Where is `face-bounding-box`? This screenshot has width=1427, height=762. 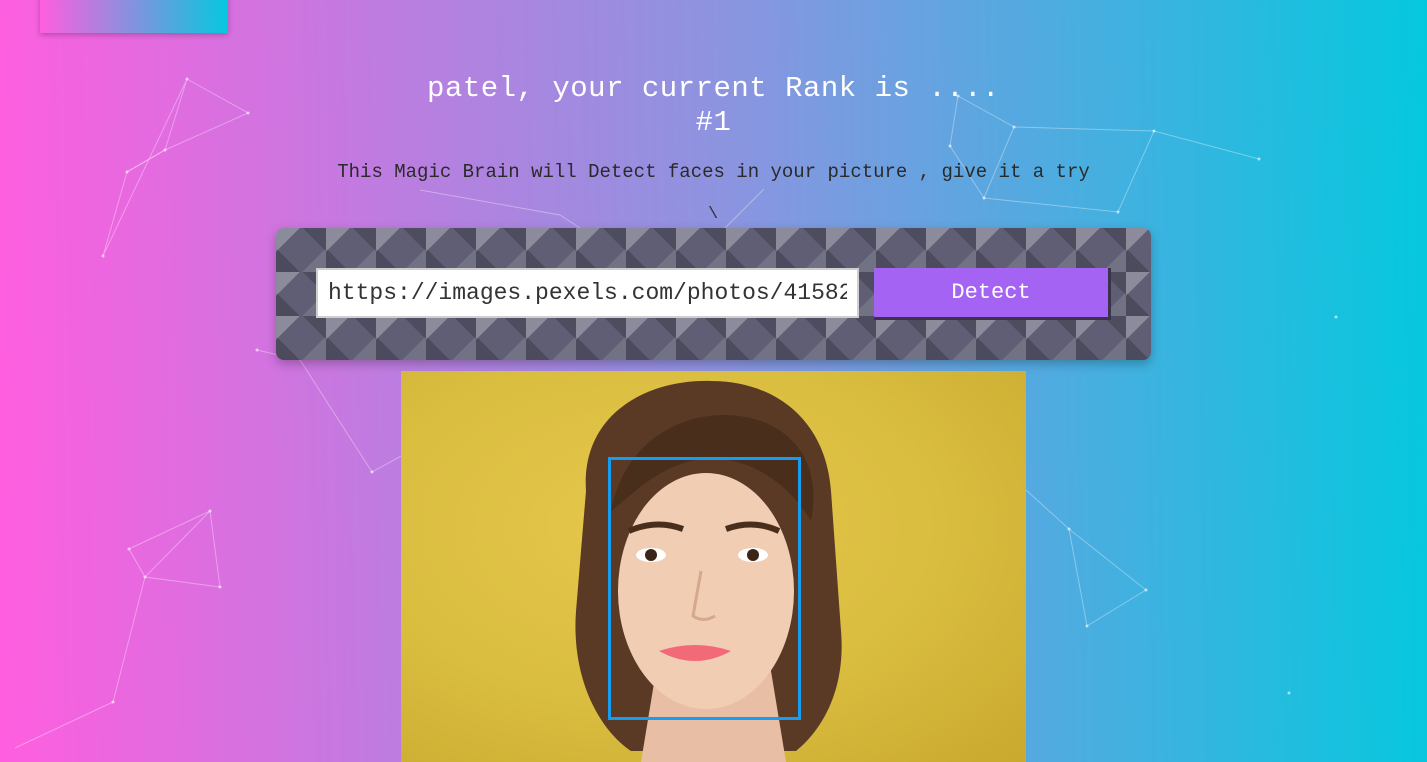
face-bounding-box is located at coordinates (704, 588).